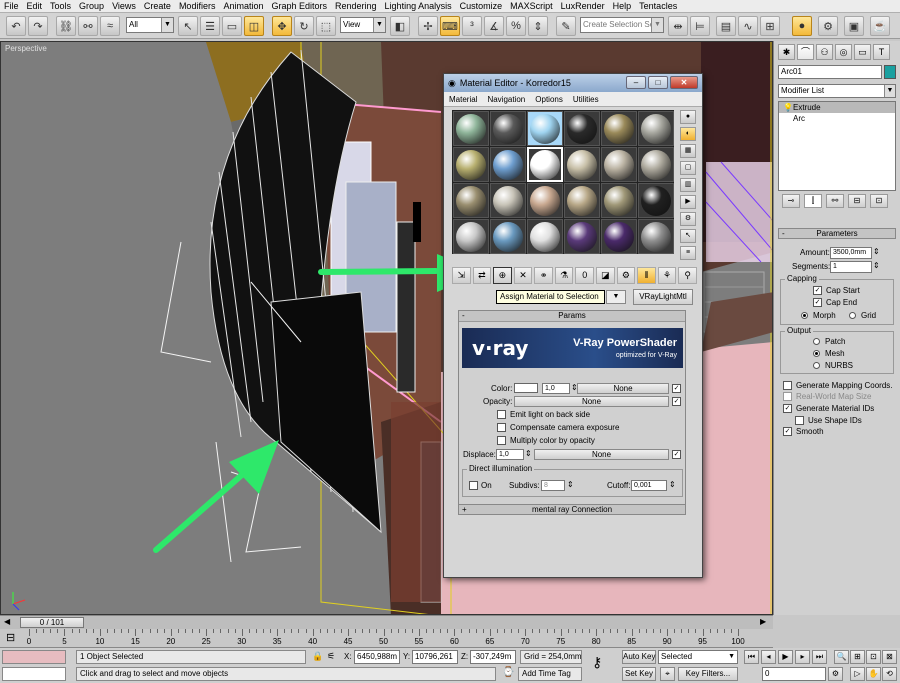 The image size is (900, 683). I want to click on utilities-tab-icon: T, so click(881, 52).